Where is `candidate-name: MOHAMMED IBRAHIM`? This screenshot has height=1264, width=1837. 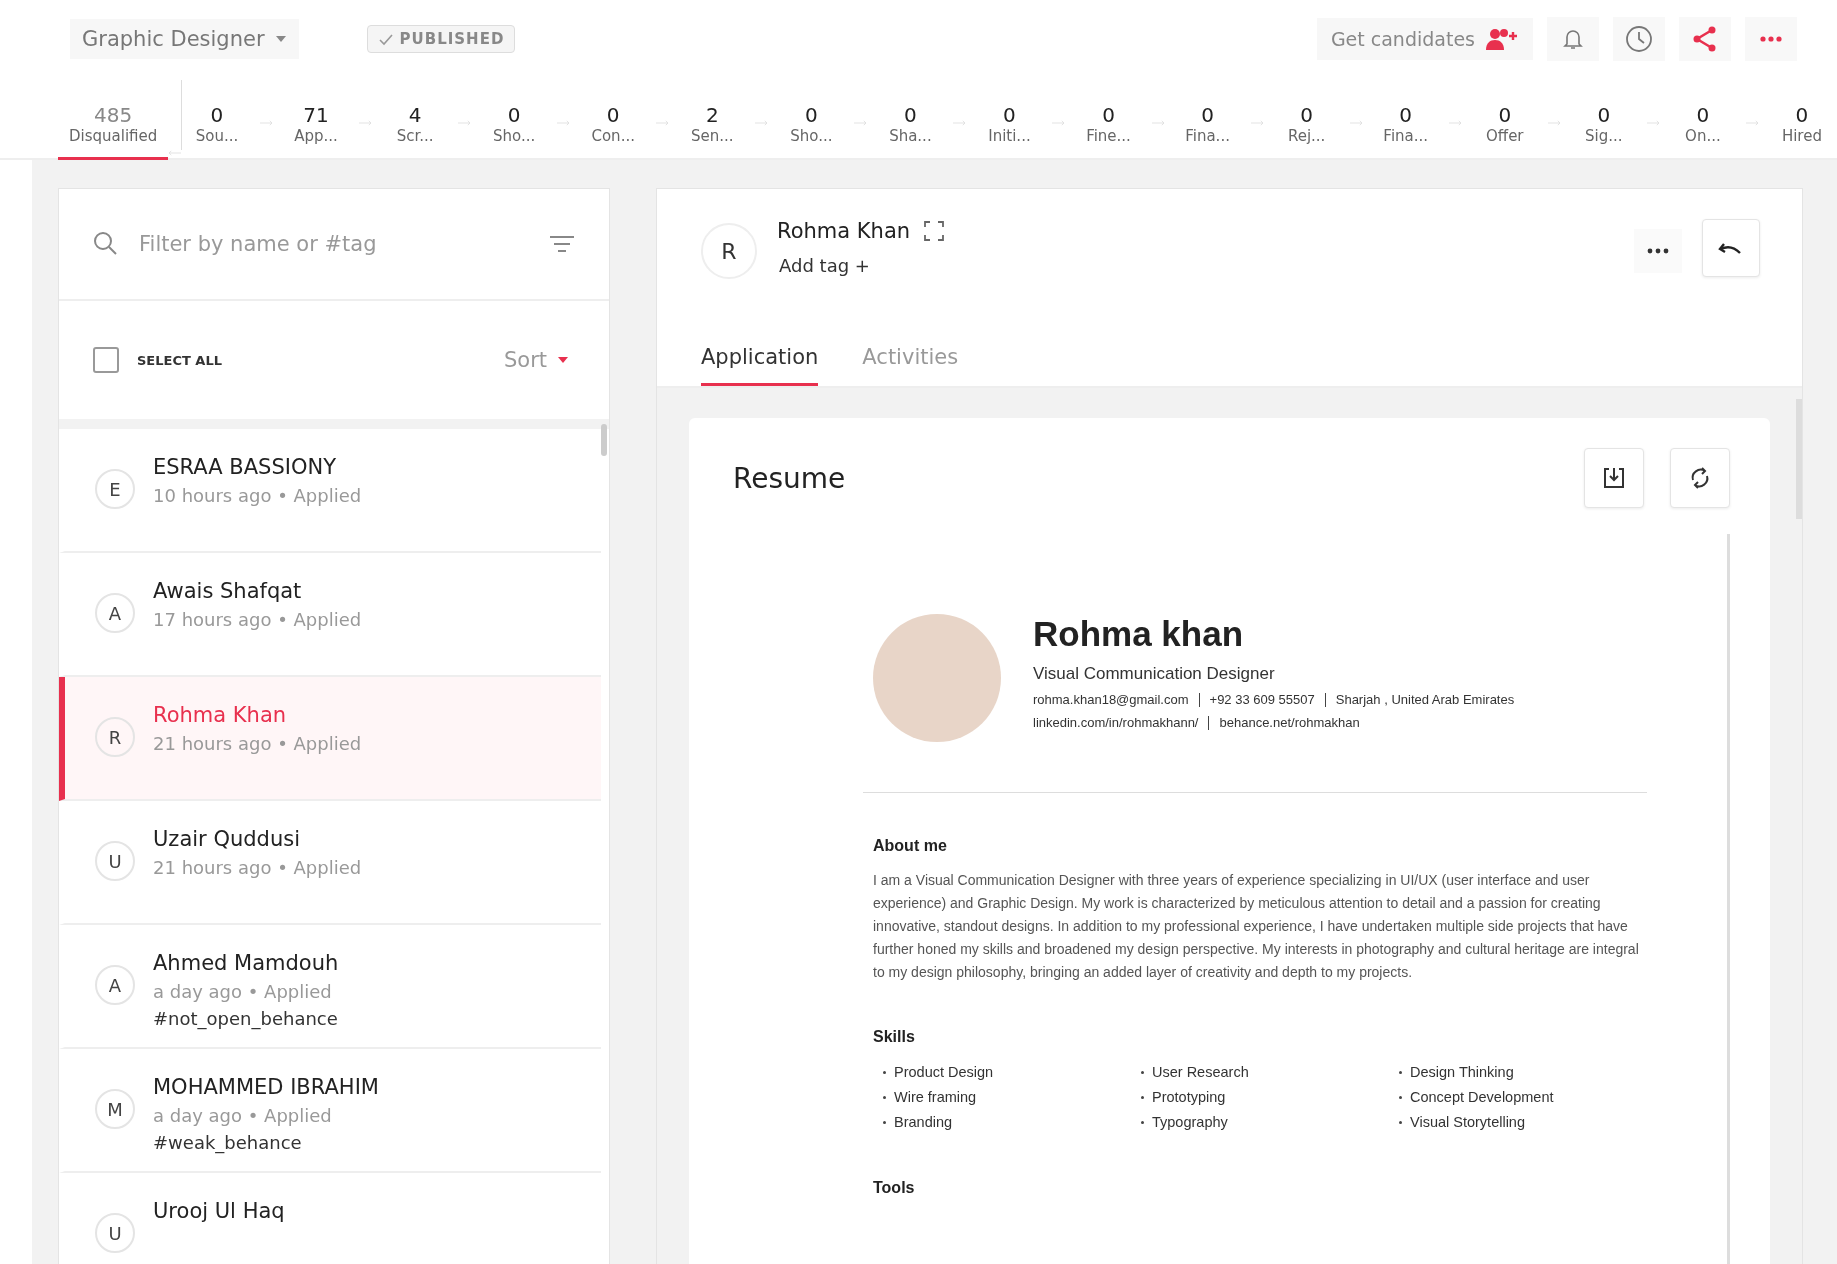 candidate-name: MOHAMMED IBRAHIM is located at coordinates (266, 1087).